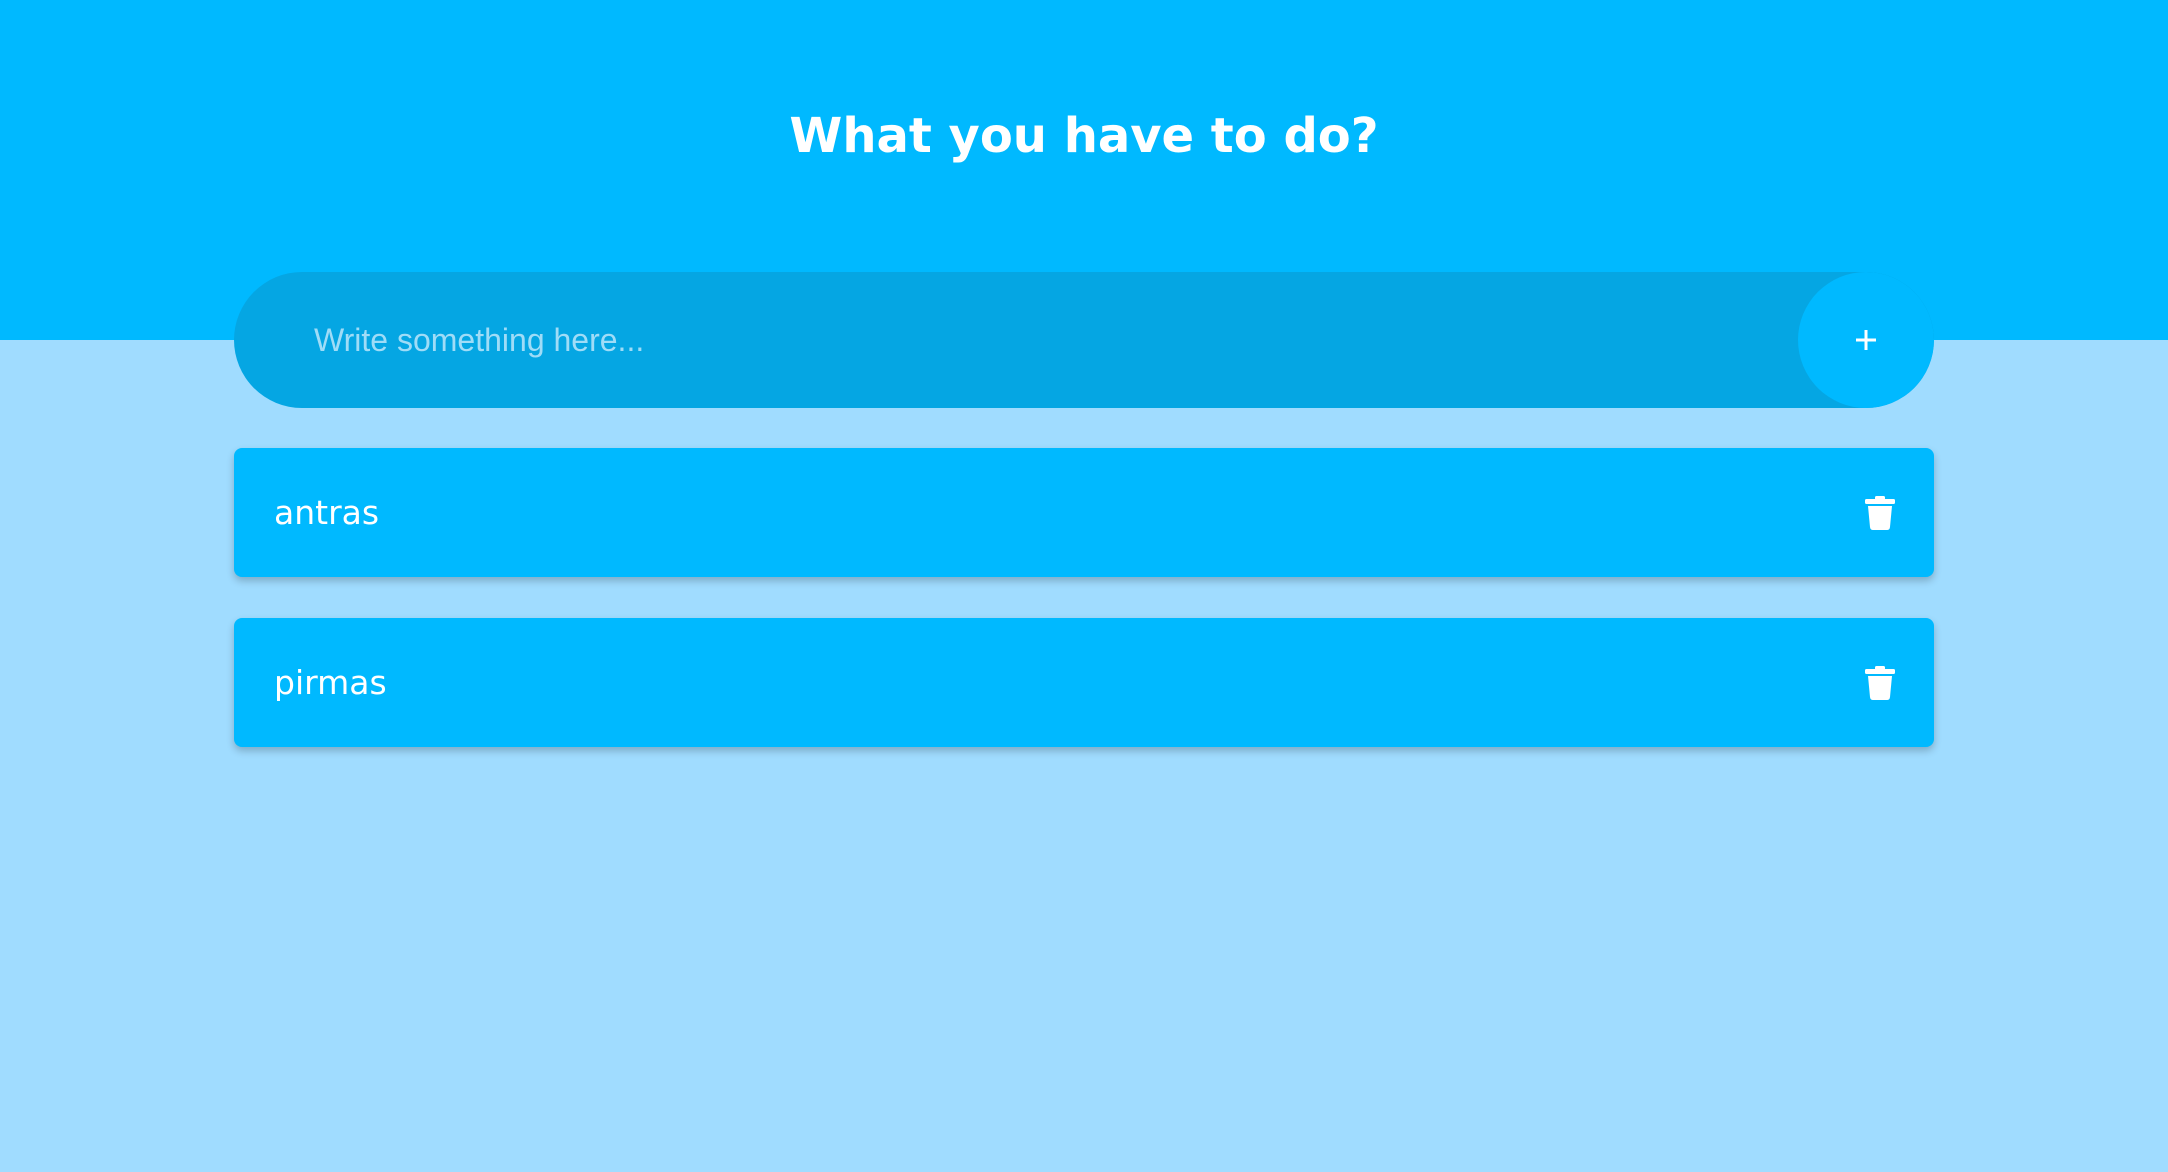 This screenshot has height=1172, width=2168. Describe the element at coordinates (1084, 512) in the screenshot. I see `todo-item: antras` at that location.